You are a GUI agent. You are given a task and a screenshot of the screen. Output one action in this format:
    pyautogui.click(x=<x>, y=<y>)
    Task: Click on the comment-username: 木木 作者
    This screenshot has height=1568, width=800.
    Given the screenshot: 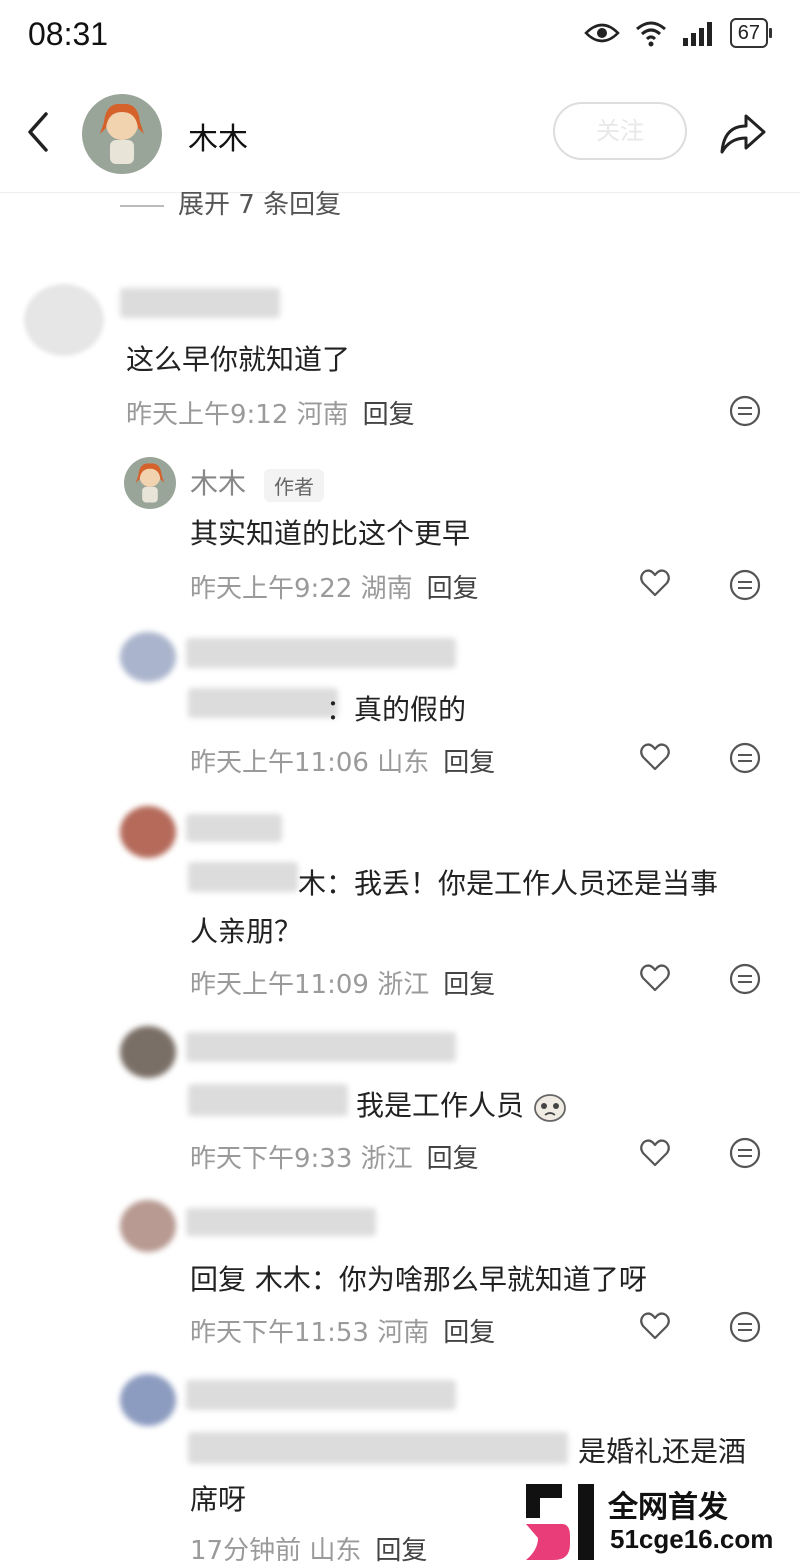 What is the action you would take?
    pyautogui.click(x=257, y=482)
    